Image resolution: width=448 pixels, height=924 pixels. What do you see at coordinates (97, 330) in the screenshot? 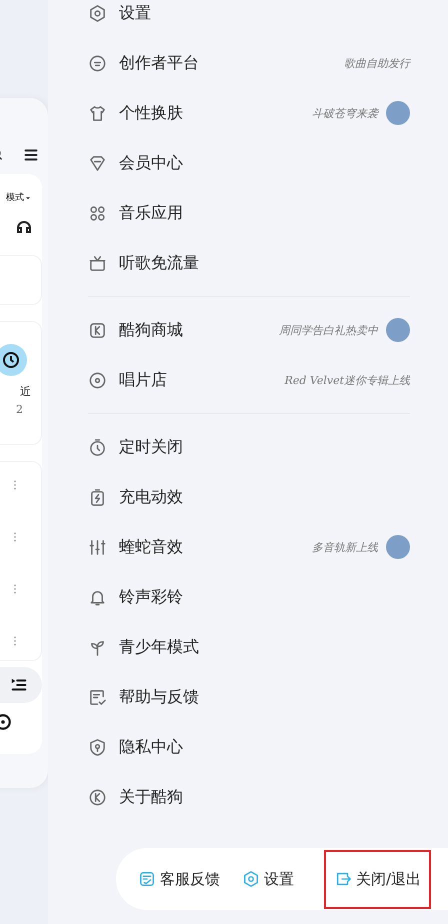
I see `shop-icon` at bounding box center [97, 330].